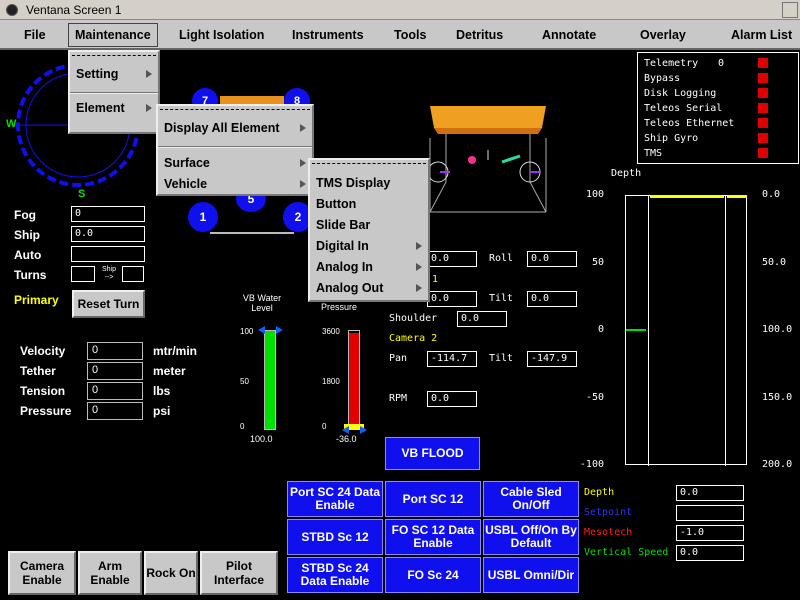 The width and height of the screenshot is (800, 600). Describe the element at coordinates (482, 319) in the screenshot. I see `shoulder-field: 0.0` at that location.